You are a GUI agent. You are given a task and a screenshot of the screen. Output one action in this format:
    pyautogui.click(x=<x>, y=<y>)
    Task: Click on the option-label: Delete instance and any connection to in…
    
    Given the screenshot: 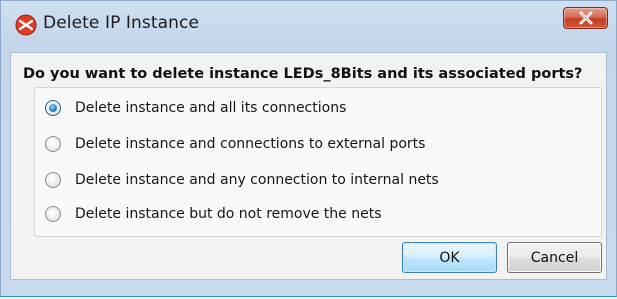 What is the action you would take?
    pyautogui.click(x=257, y=180)
    